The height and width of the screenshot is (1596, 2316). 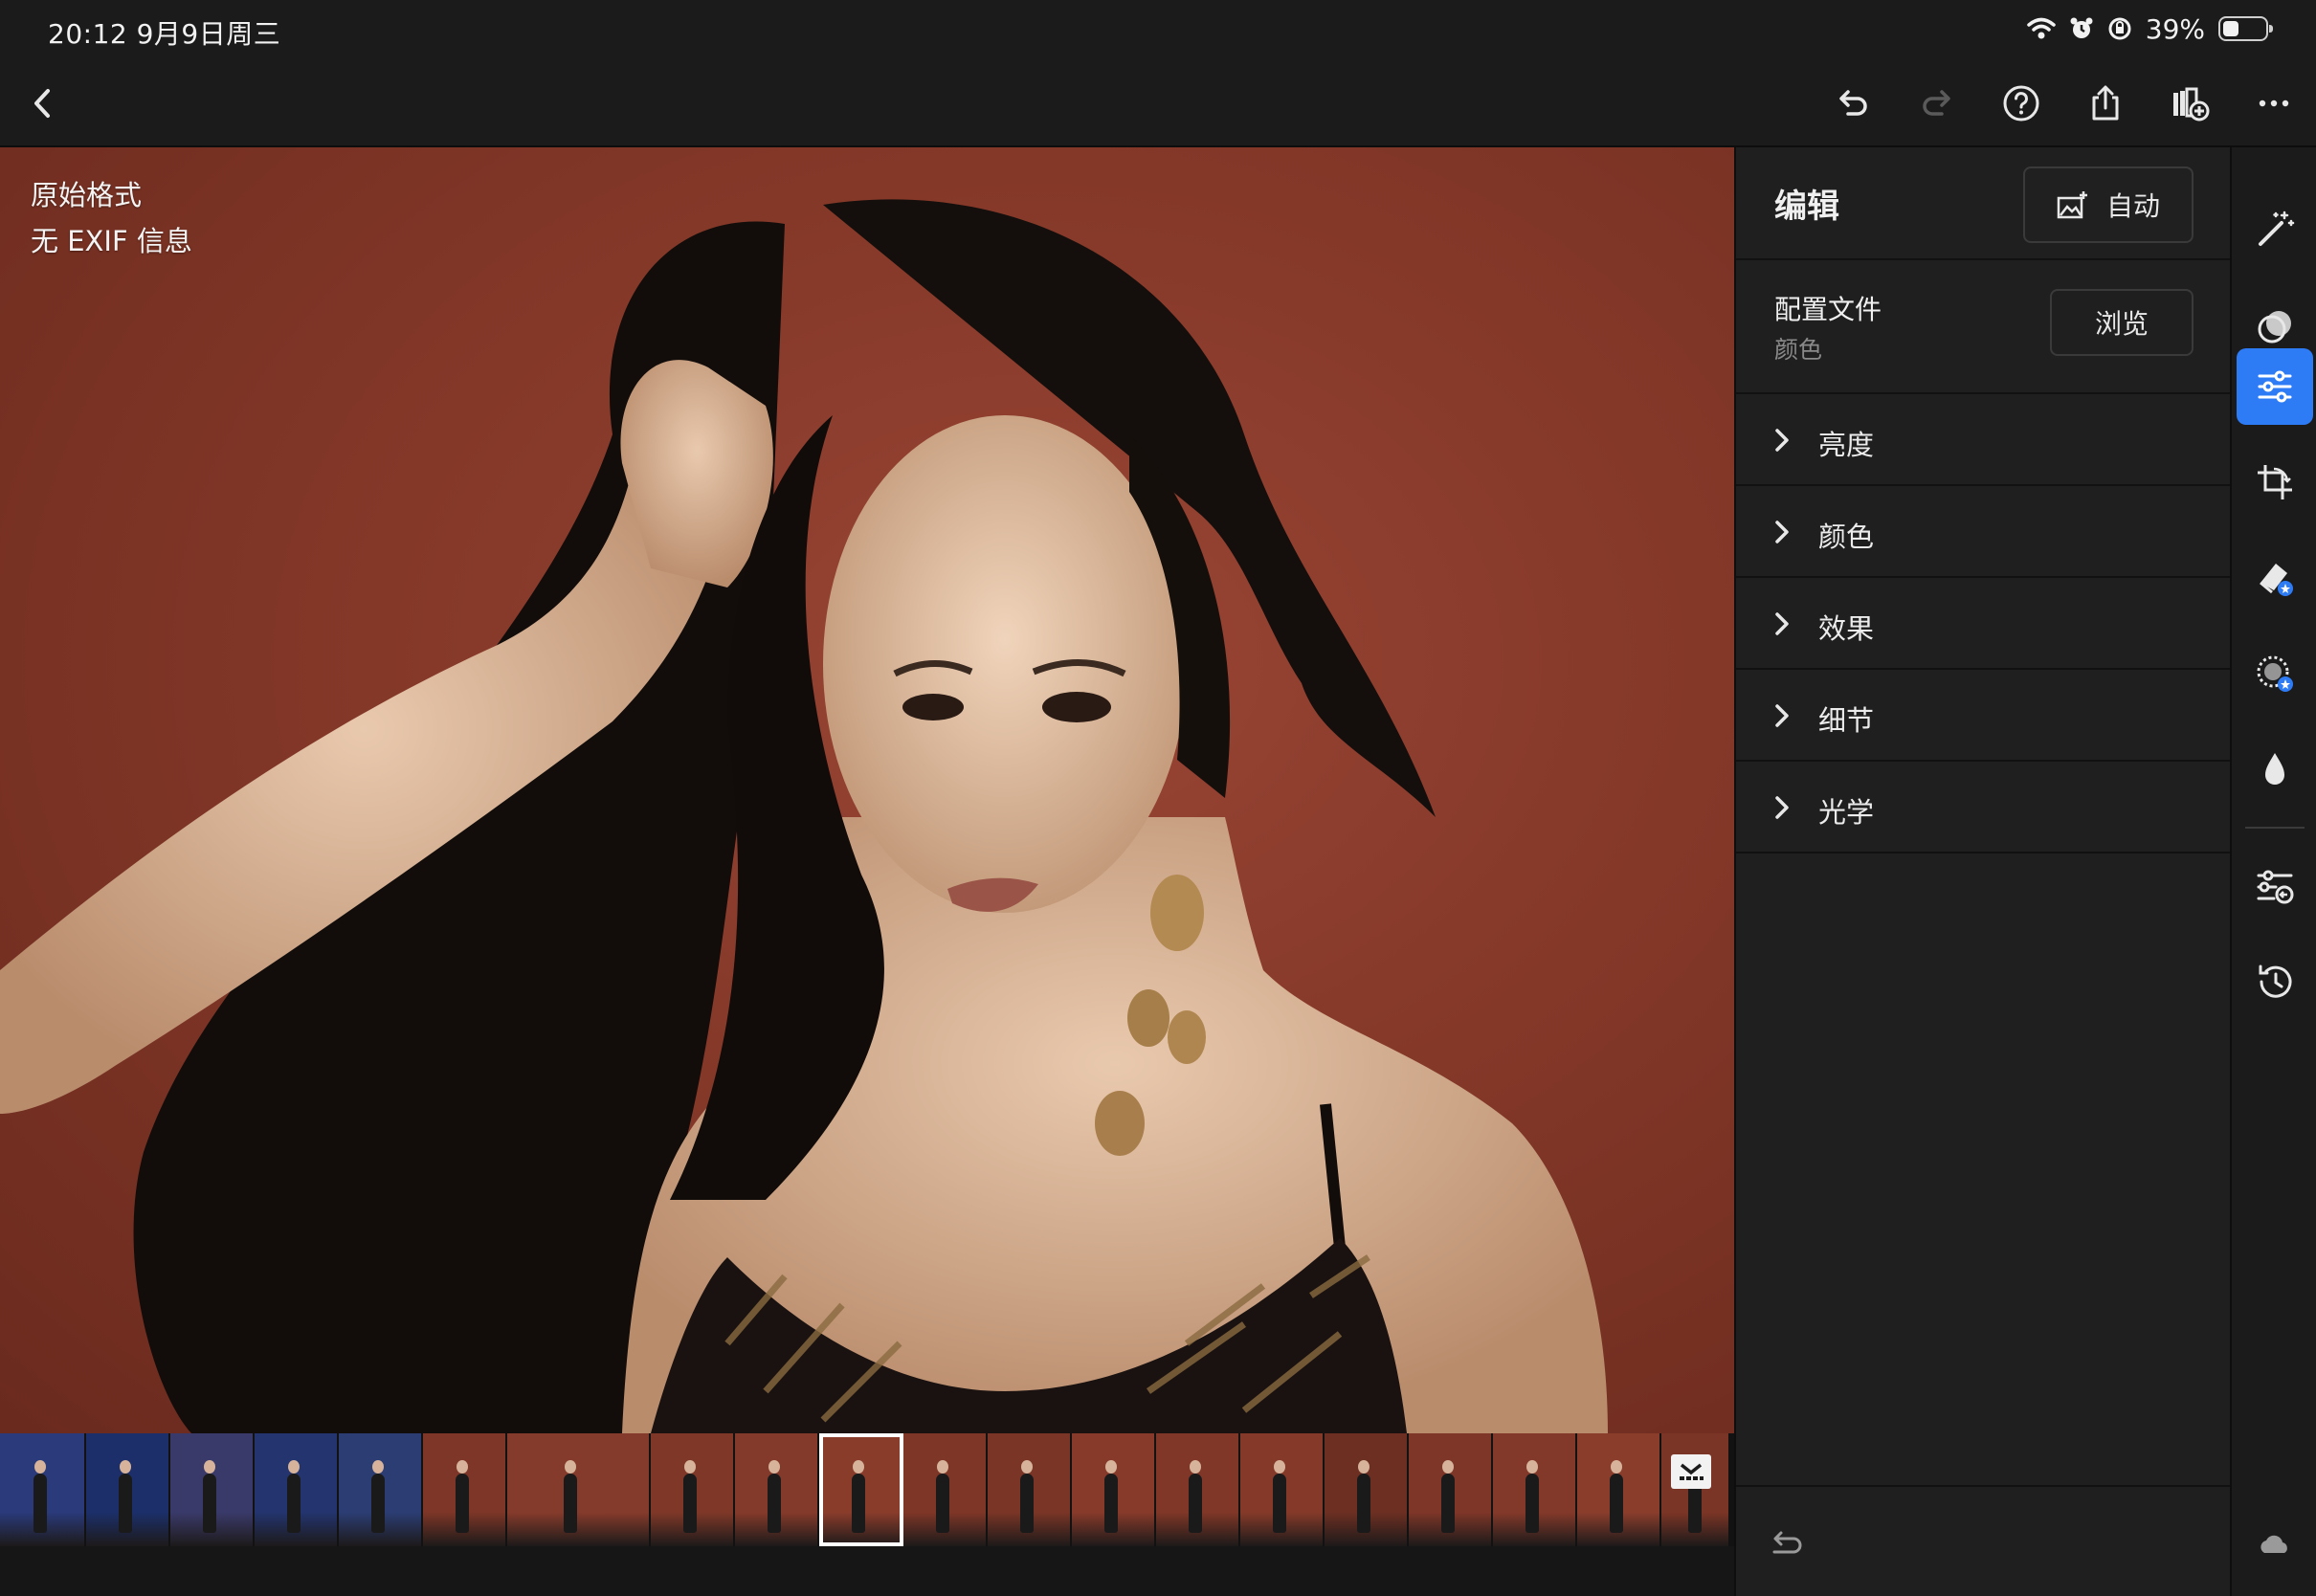 I want to click on more-icon, so click(x=2274, y=104).